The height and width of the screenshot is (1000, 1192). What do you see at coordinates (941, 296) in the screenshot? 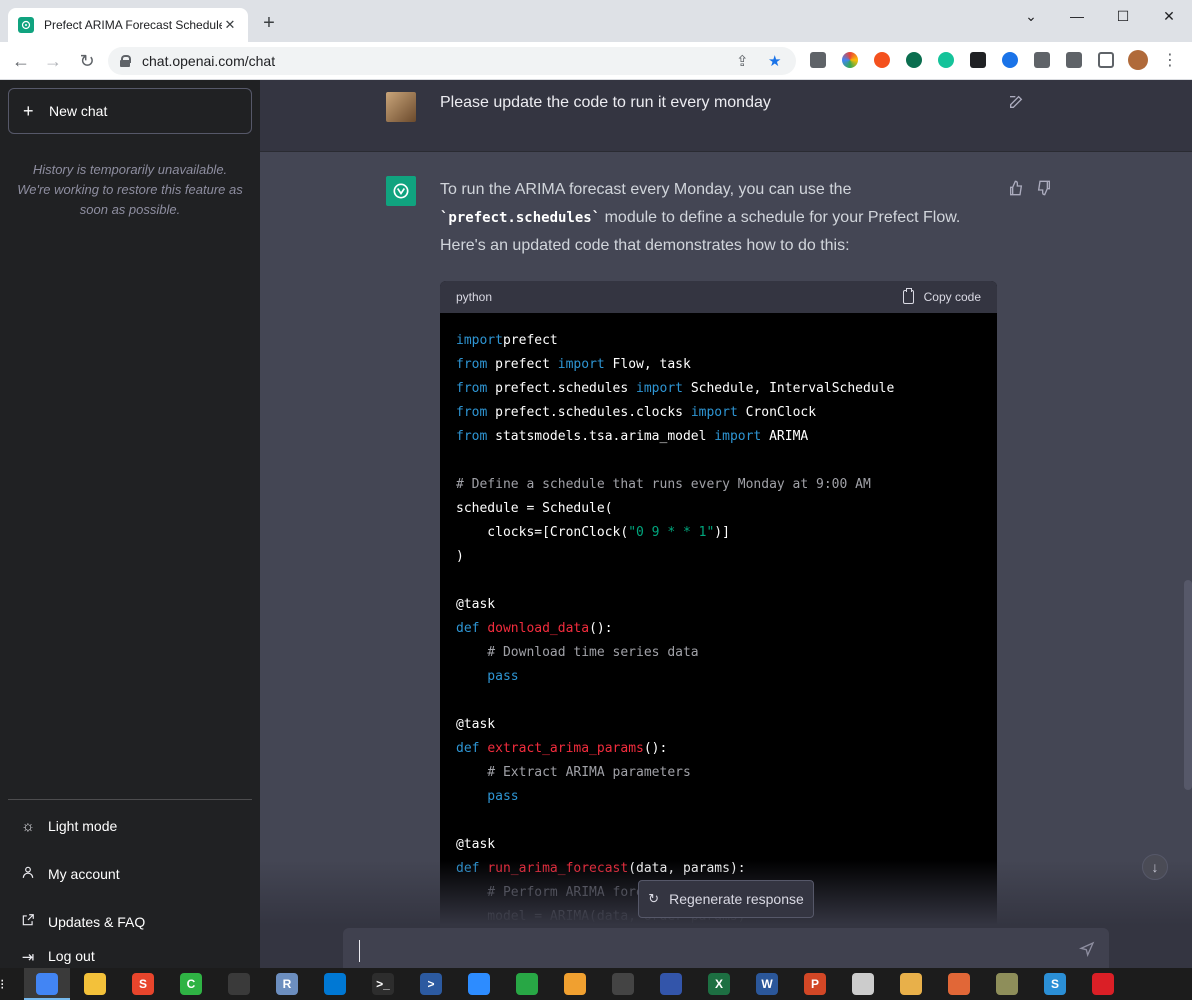
I see `copy-code-button: Copy code` at bounding box center [941, 296].